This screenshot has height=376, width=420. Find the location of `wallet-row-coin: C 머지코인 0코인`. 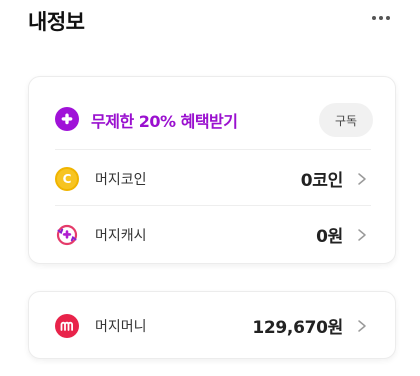

wallet-row-coin: C 머지코인 0코인 is located at coordinates (213, 179).